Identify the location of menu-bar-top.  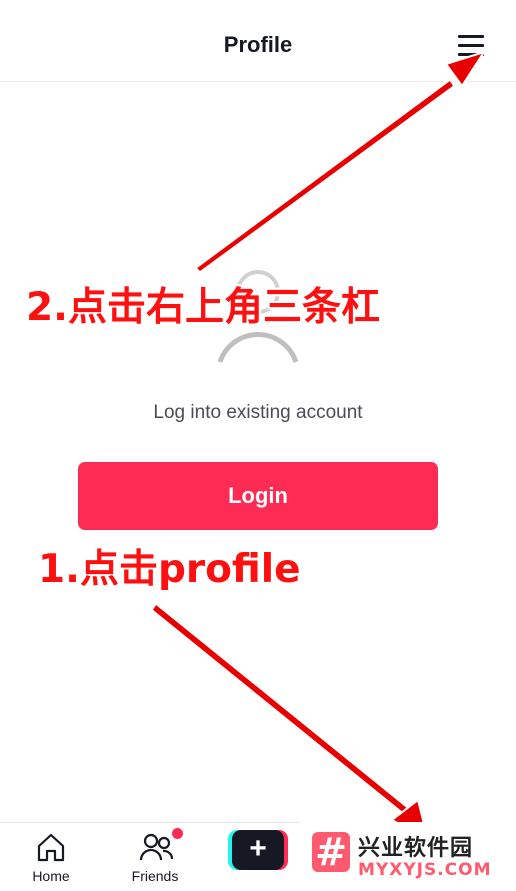
(471, 36).